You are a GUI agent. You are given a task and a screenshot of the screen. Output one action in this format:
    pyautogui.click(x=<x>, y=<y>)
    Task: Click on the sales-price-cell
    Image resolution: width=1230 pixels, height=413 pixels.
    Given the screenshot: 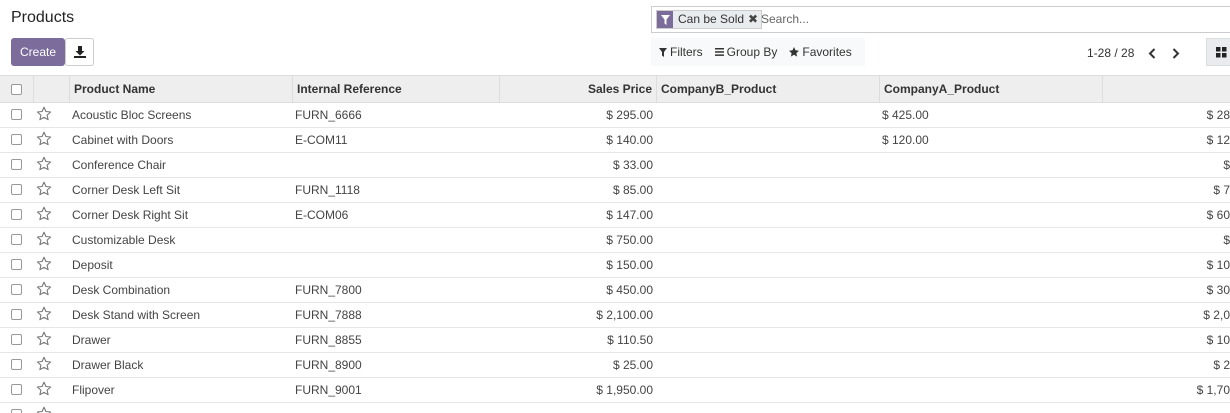 What is the action you would take?
    pyautogui.click(x=576, y=408)
    